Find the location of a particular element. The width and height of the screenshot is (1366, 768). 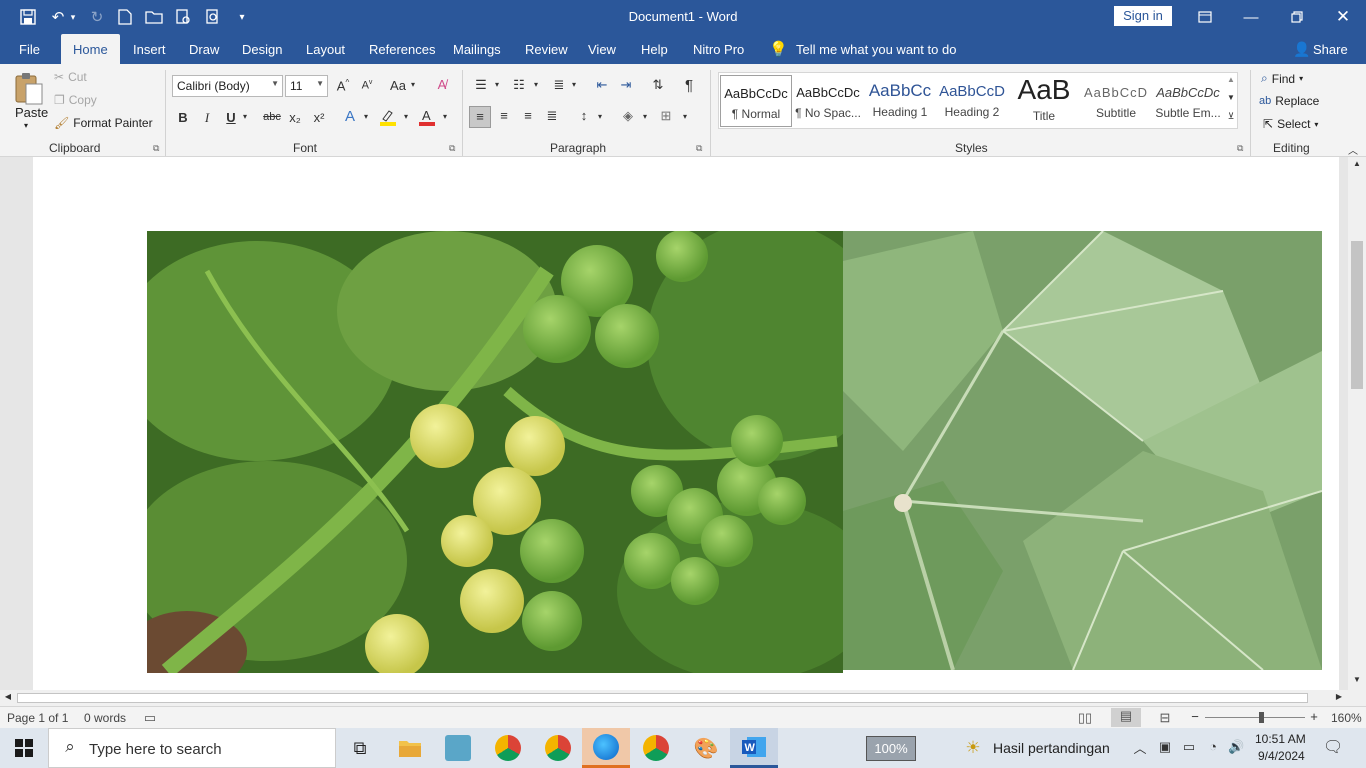

borders-dropdown-icon: ▾ is located at coordinates (685, 116).